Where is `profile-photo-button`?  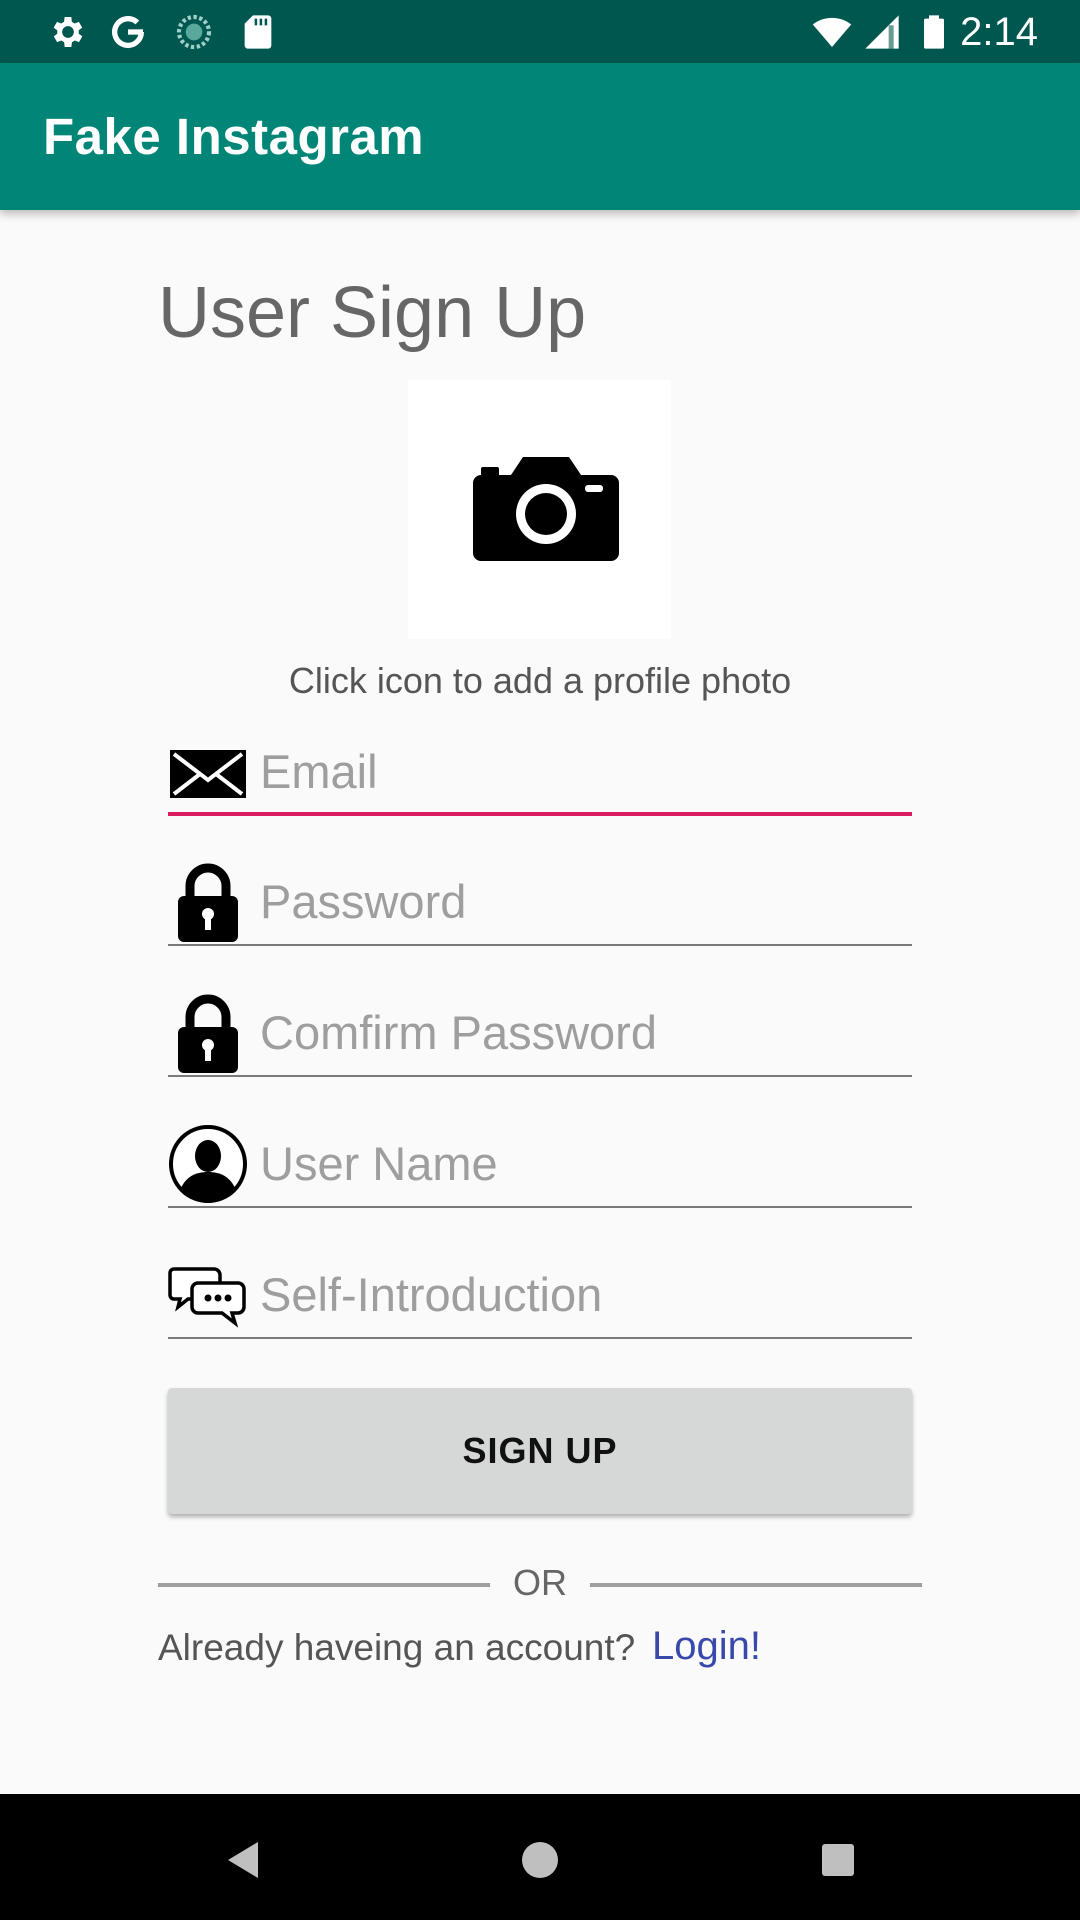
profile-photo-button is located at coordinates (539, 509).